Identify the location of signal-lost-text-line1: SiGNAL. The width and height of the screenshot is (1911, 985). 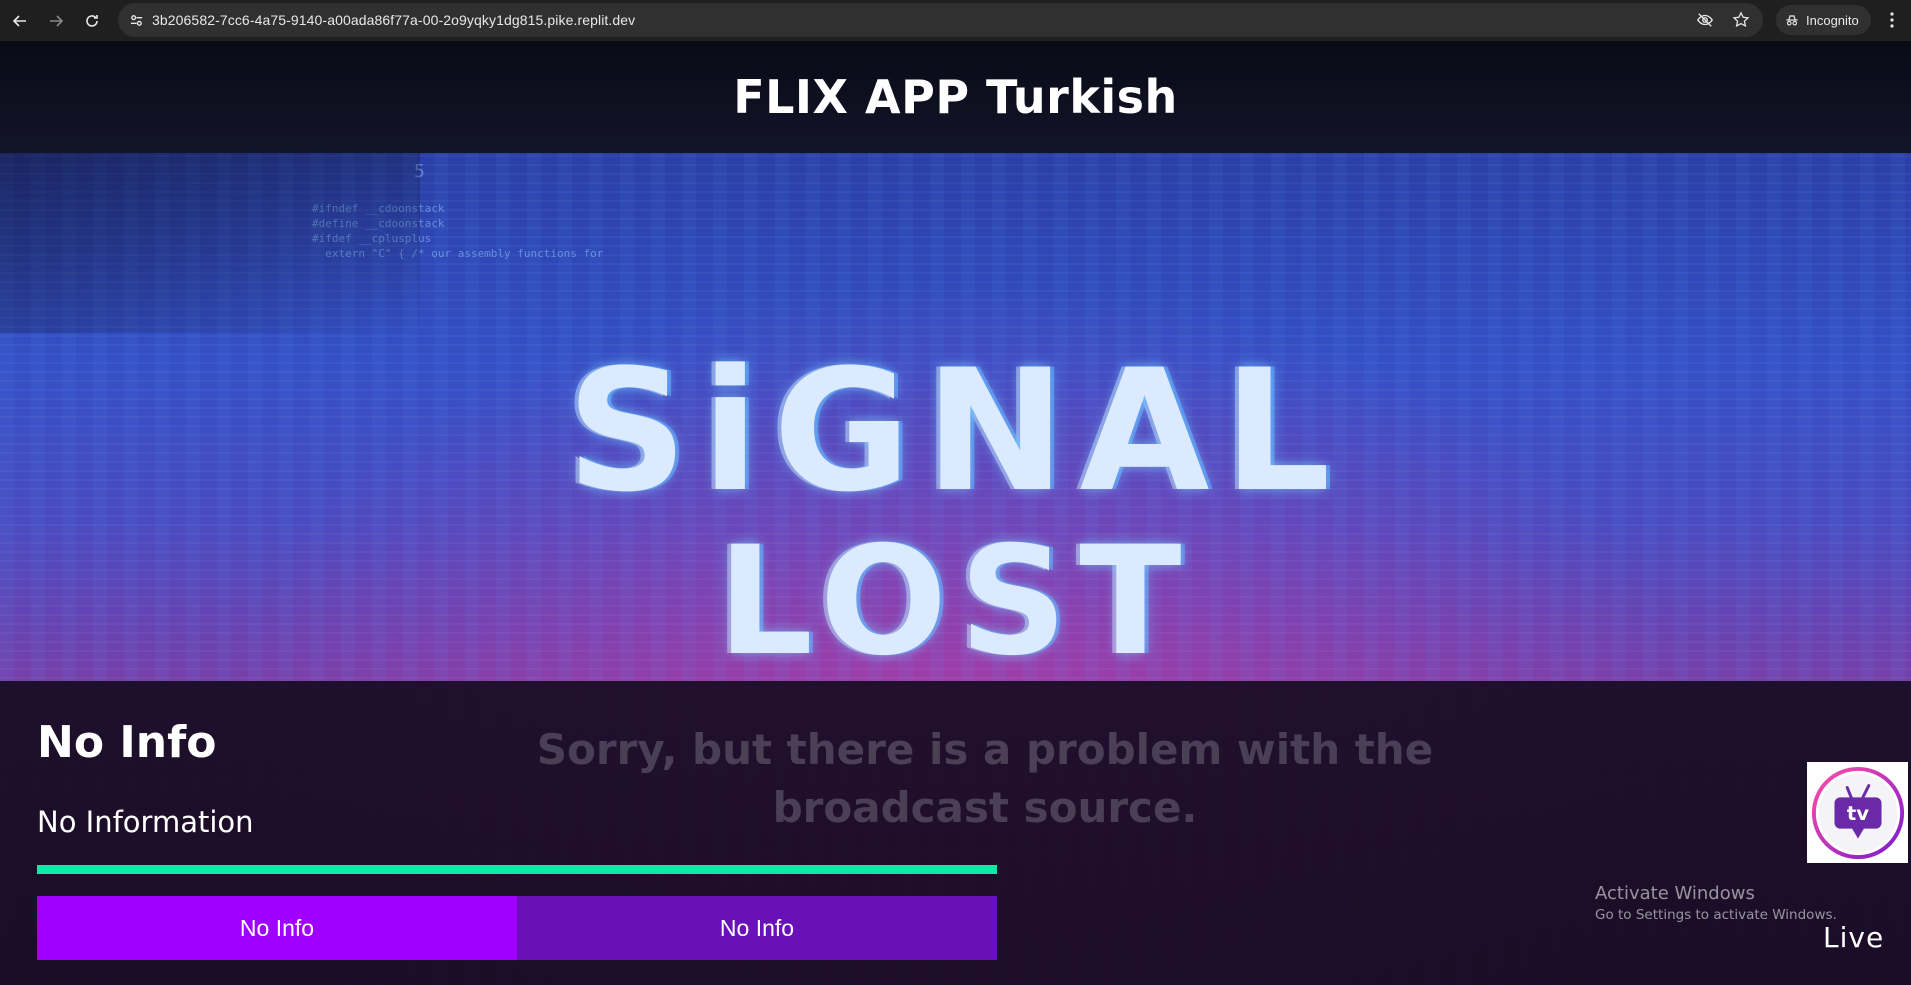
(955, 431).